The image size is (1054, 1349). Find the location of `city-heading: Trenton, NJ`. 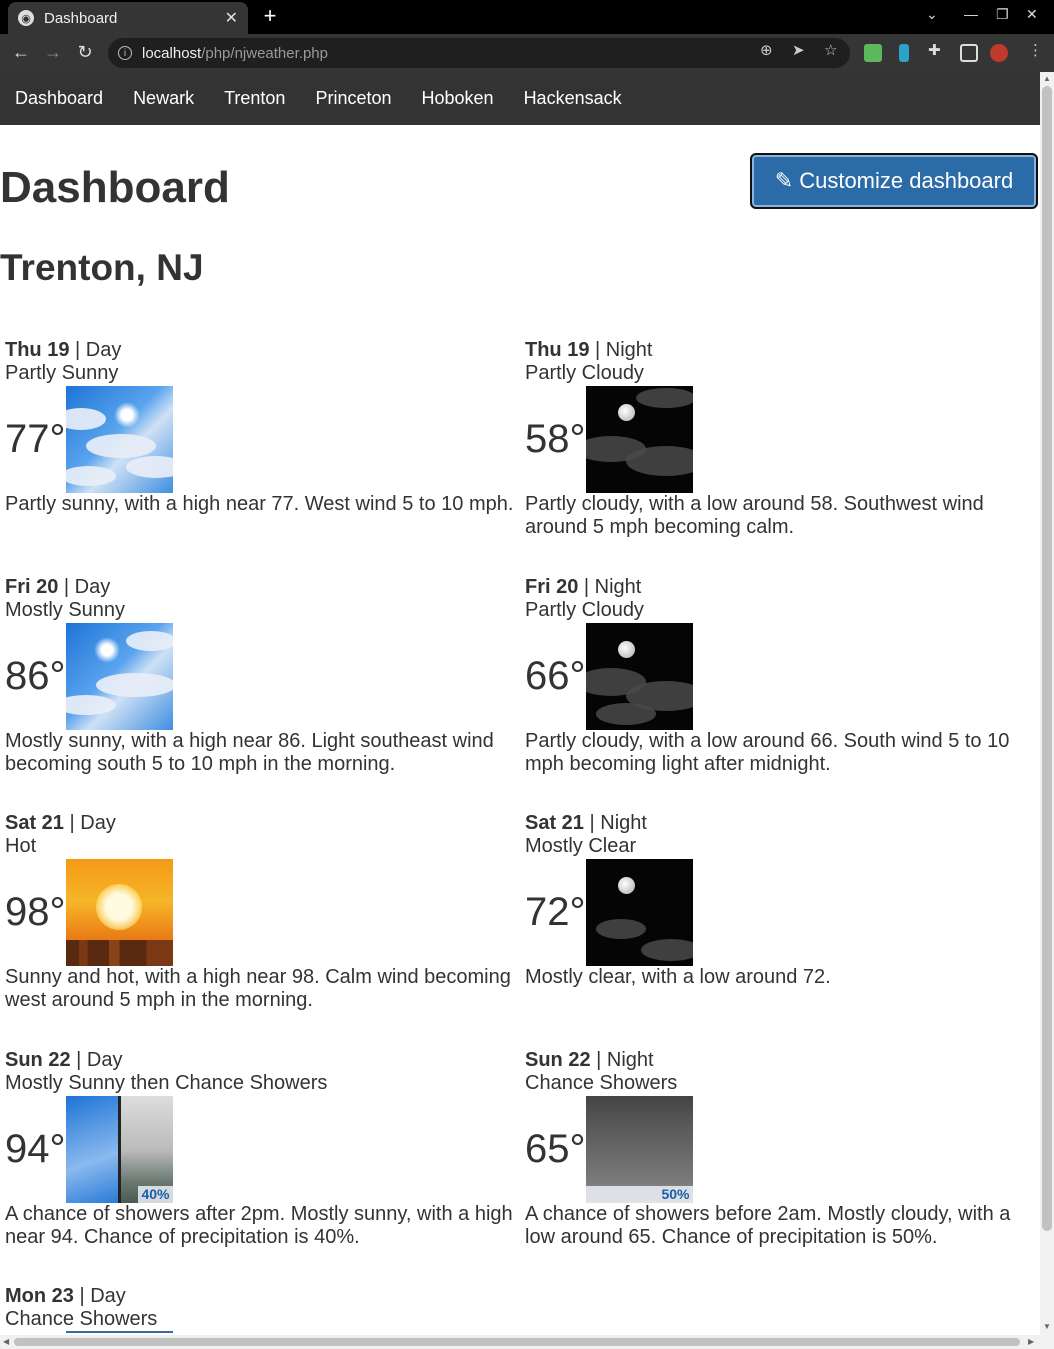

city-heading: Trenton, NJ is located at coordinates (102, 267).